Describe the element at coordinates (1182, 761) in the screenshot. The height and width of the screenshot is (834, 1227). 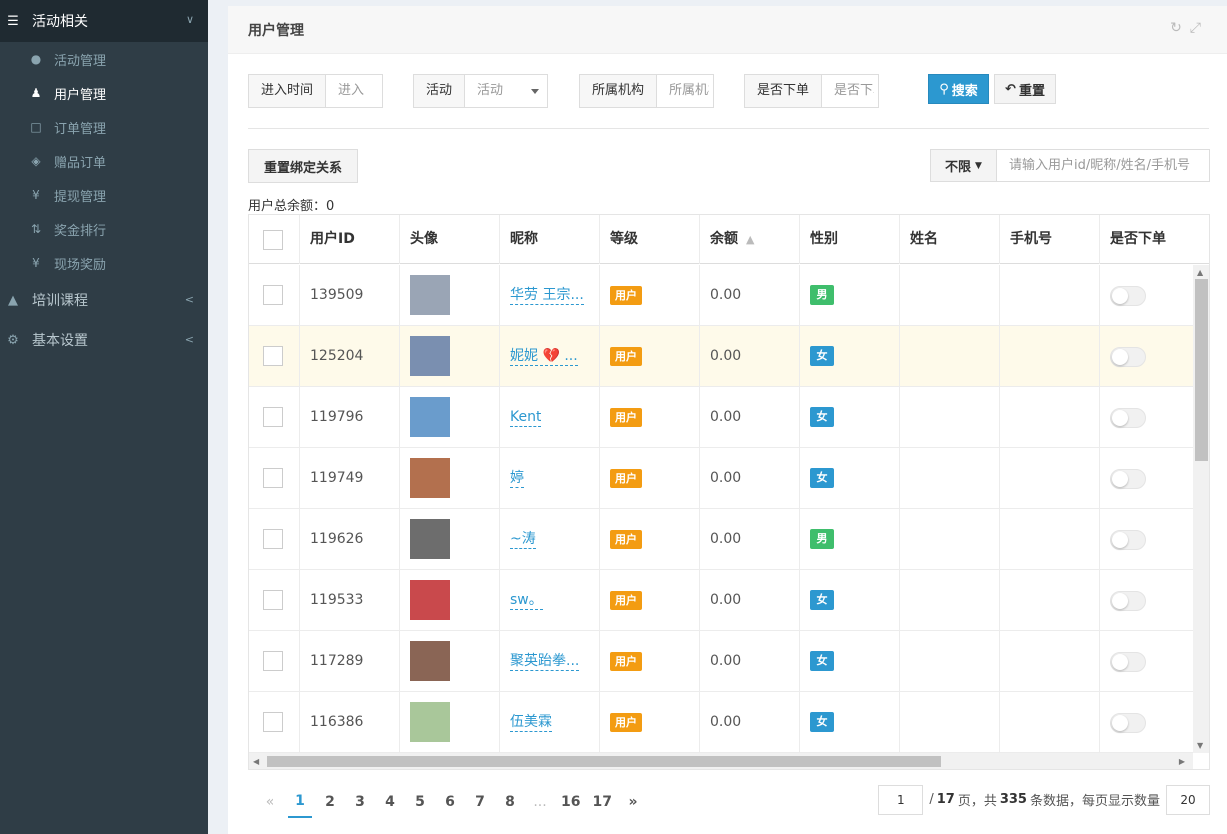
I see `scroll-right-icon: ▶` at that location.